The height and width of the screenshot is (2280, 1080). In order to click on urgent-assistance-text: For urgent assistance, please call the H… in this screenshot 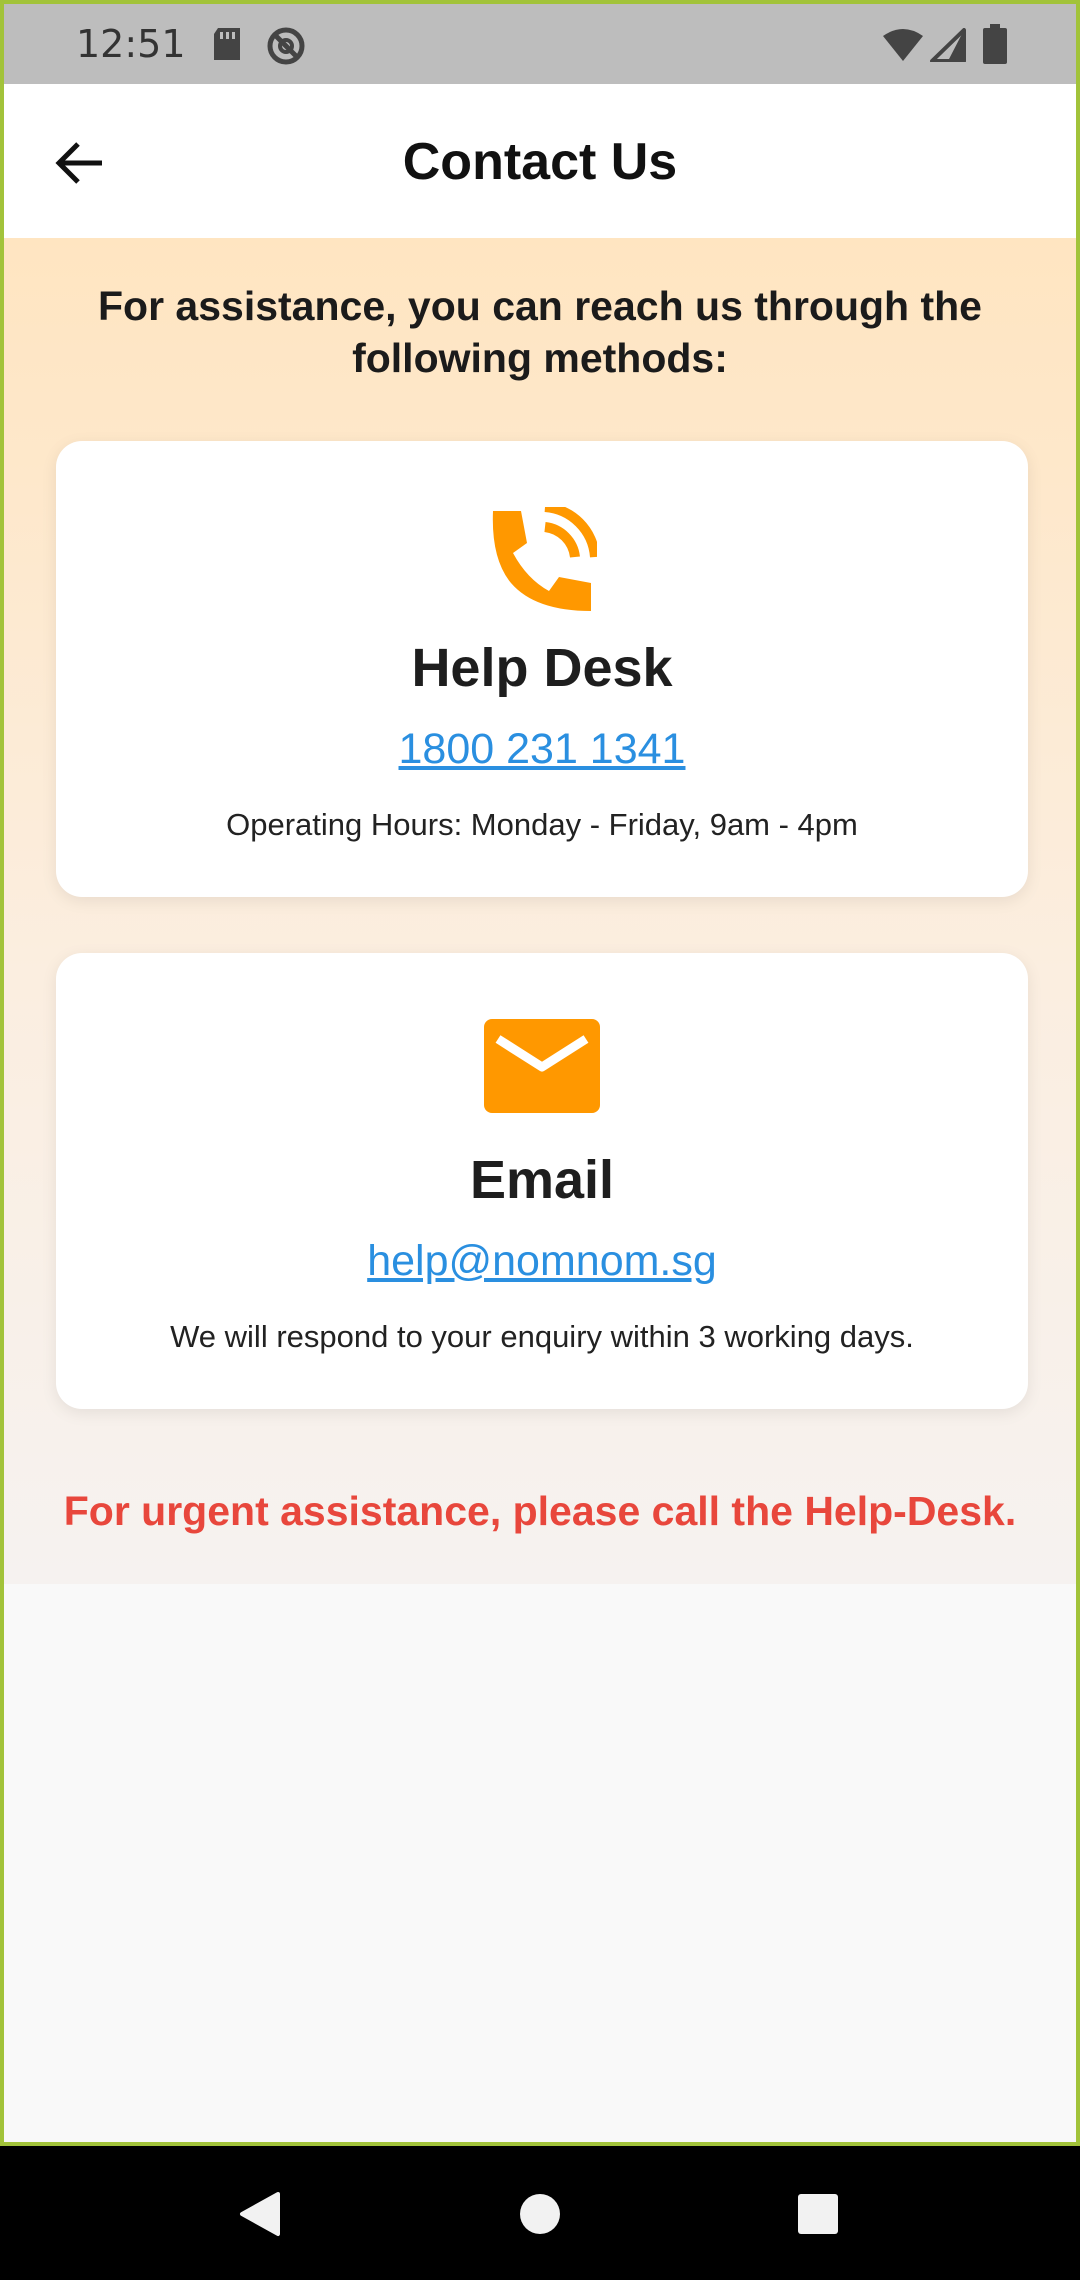, I will do `click(540, 1511)`.